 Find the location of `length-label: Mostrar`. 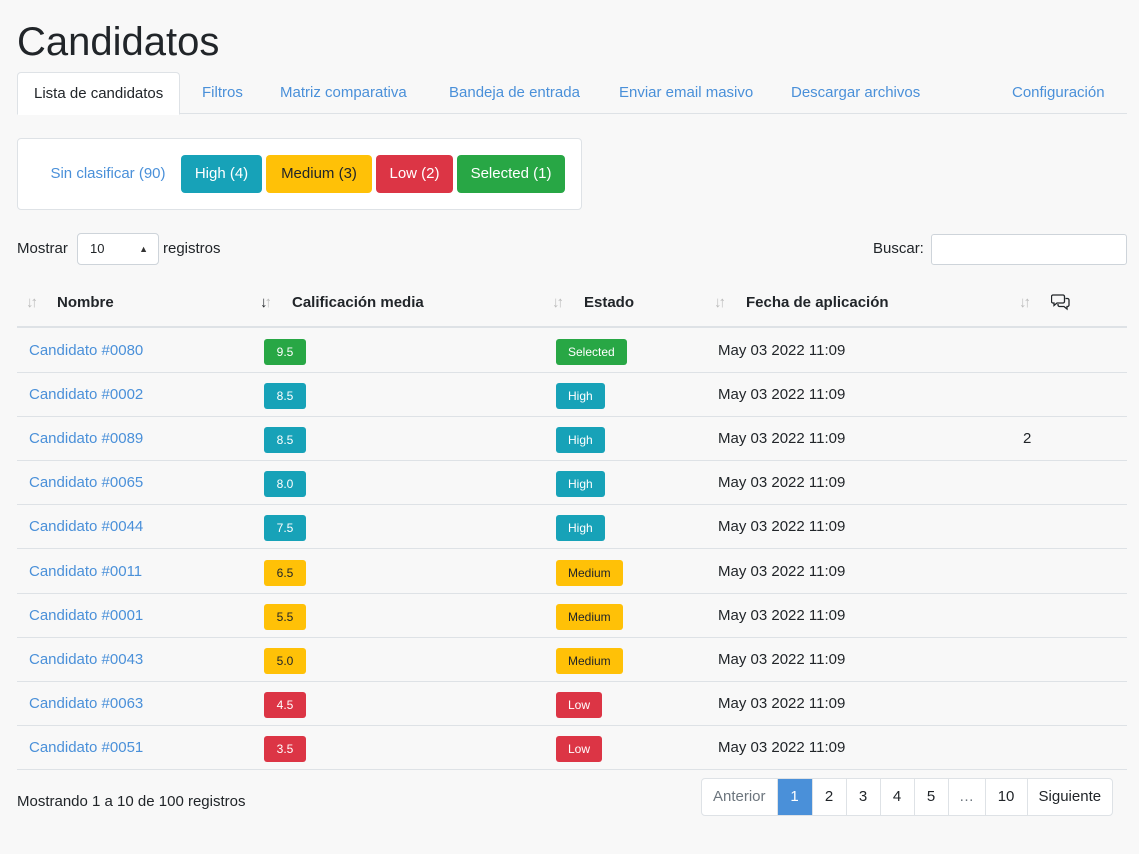

length-label: Mostrar is located at coordinates (42, 248).